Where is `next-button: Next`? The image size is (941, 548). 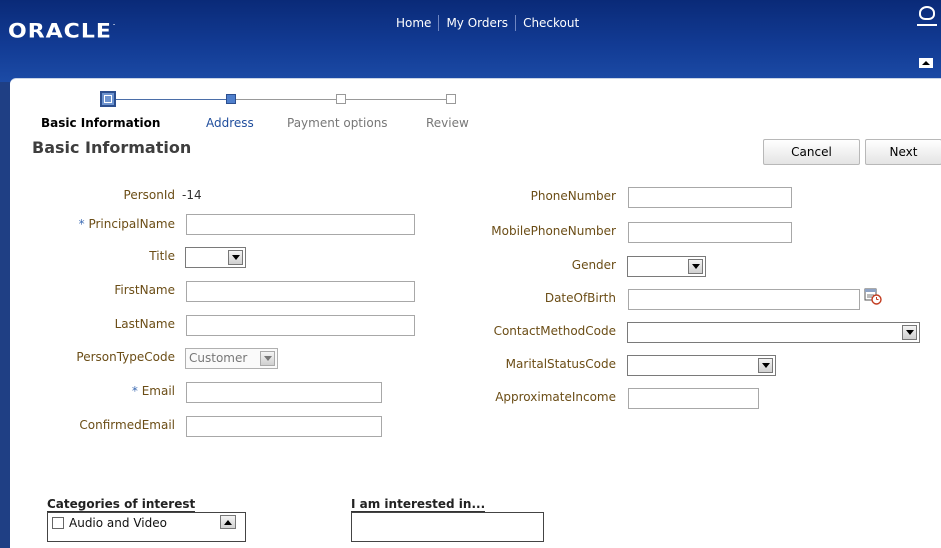 next-button: Next is located at coordinates (903, 152).